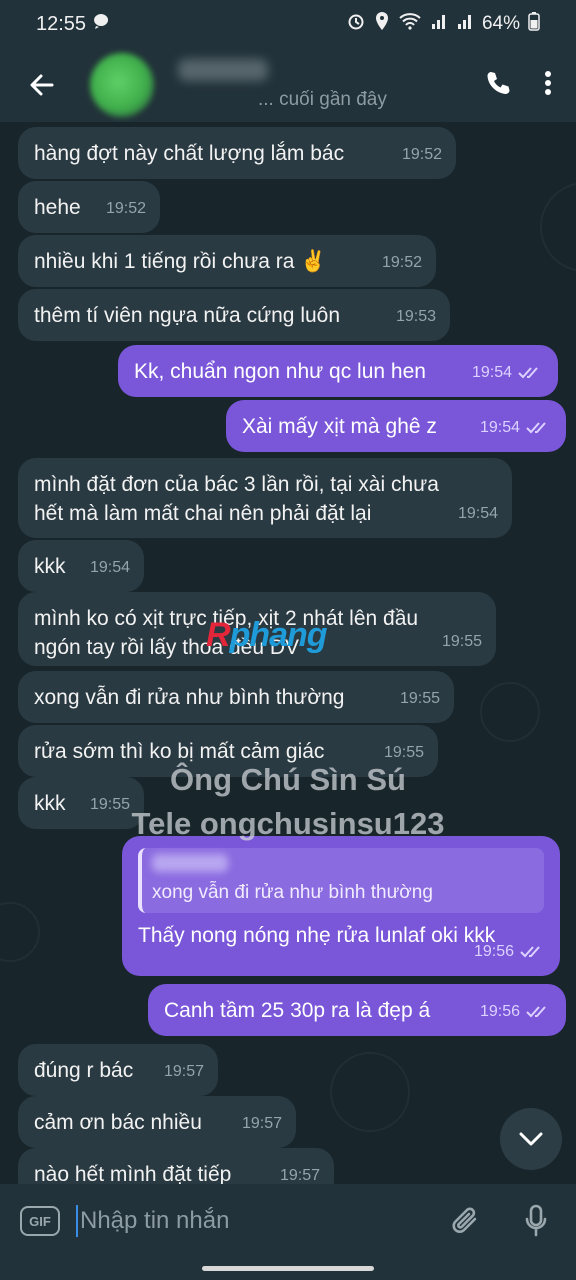  I want to click on paperclip-icon, so click(464, 1220).